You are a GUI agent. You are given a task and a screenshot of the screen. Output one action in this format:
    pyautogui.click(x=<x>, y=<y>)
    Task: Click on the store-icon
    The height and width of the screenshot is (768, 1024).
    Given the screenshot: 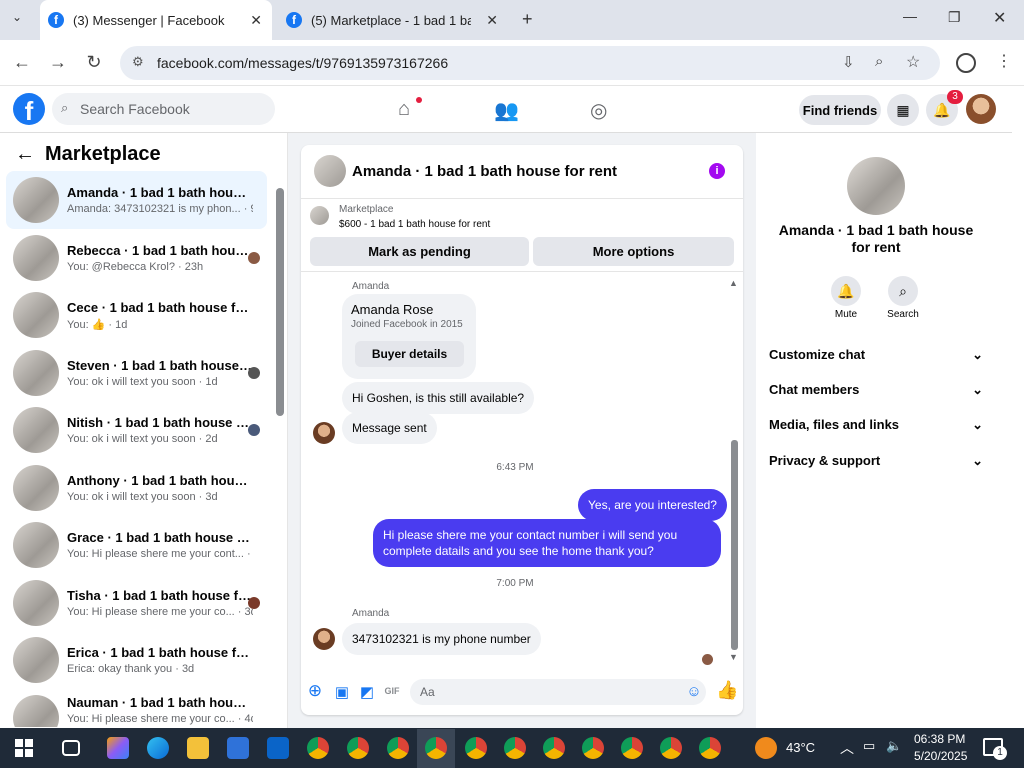 What is the action you would take?
    pyautogui.click(x=238, y=748)
    